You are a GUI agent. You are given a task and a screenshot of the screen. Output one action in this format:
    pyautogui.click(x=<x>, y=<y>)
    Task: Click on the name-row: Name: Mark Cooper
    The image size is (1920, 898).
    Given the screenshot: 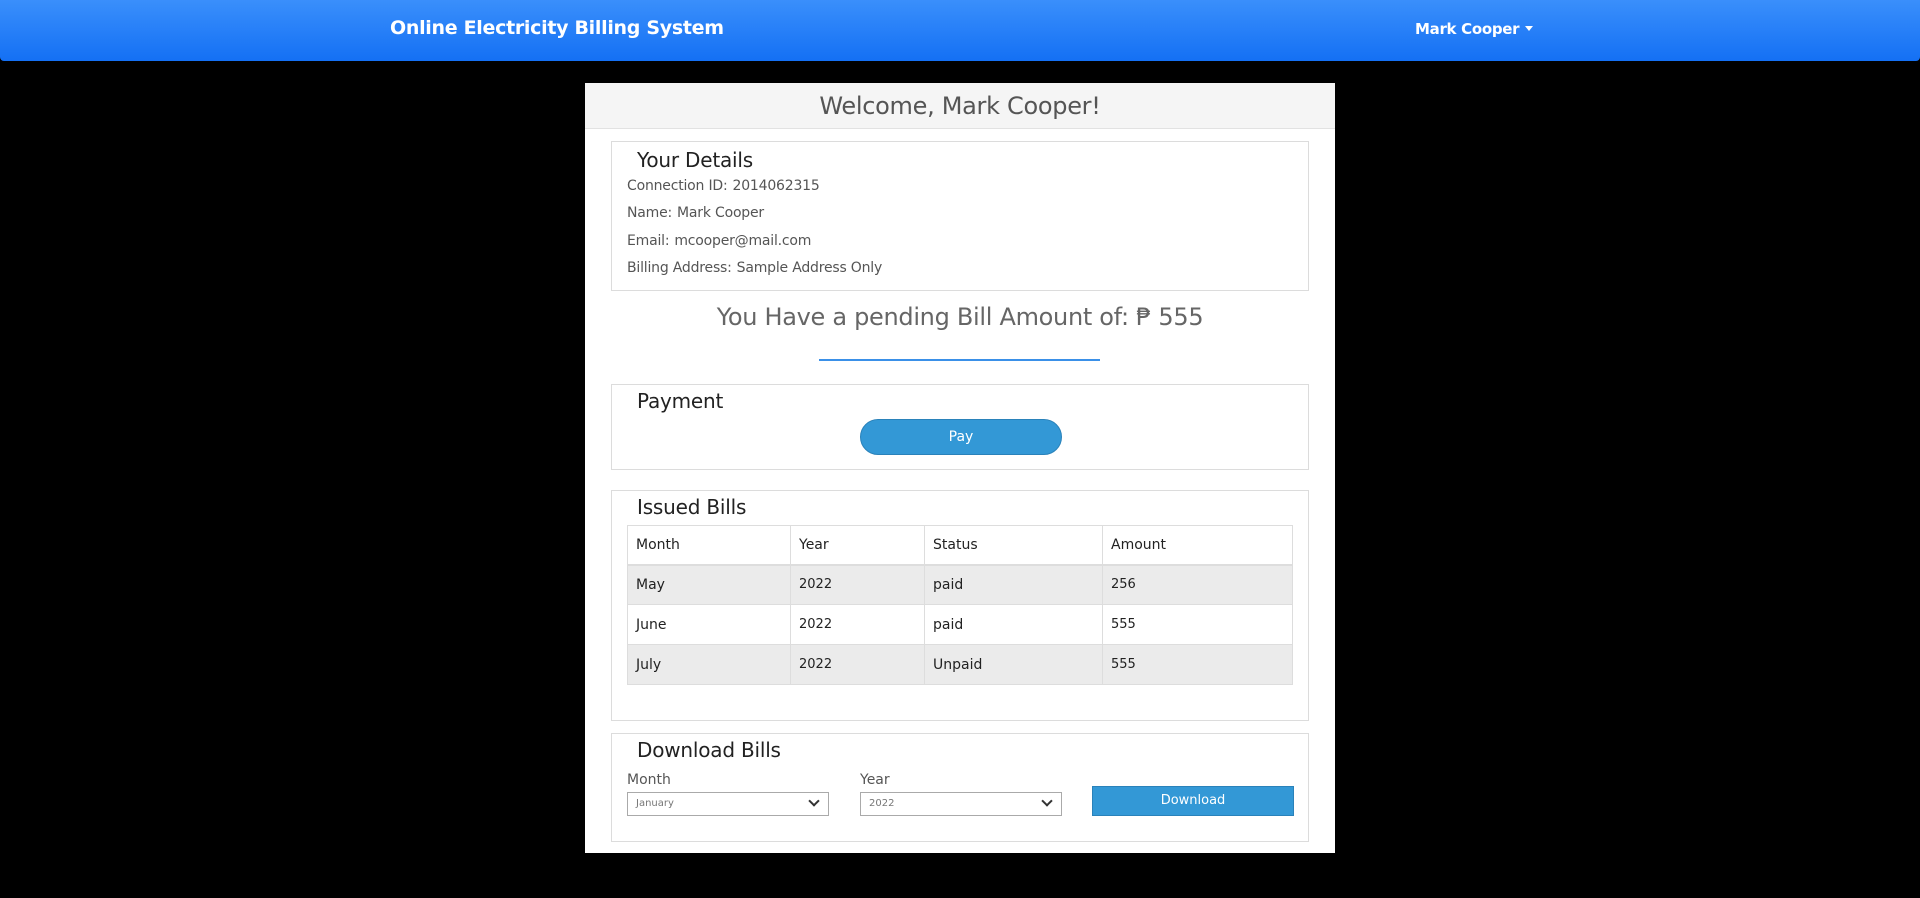 What is the action you would take?
    pyautogui.click(x=695, y=213)
    